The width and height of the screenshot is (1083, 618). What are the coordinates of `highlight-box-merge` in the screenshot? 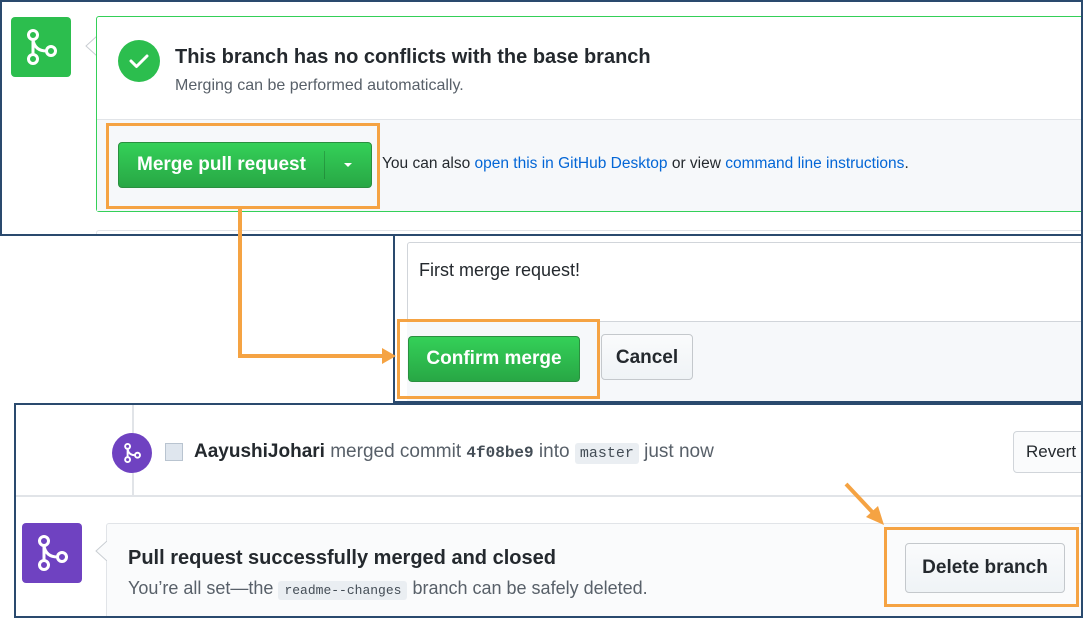 It's located at (243, 166).